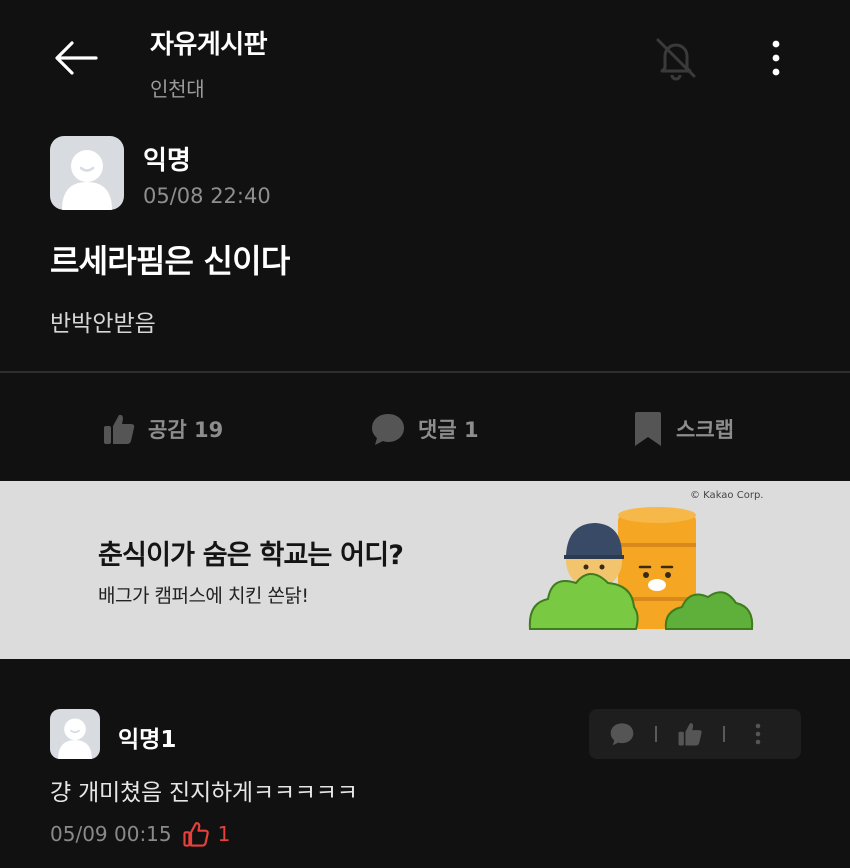 The height and width of the screenshot is (868, 850). I want to click on thumbs-up-outline-icon, so click(196, 834).